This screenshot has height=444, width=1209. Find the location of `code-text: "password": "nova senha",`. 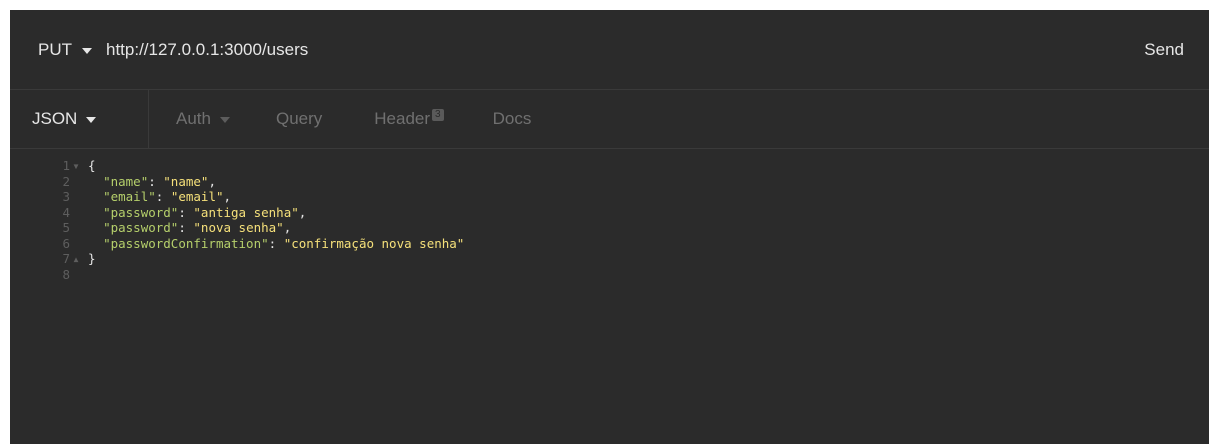

code-text: "password": "nova senha", is located at coordinates (197, 227).